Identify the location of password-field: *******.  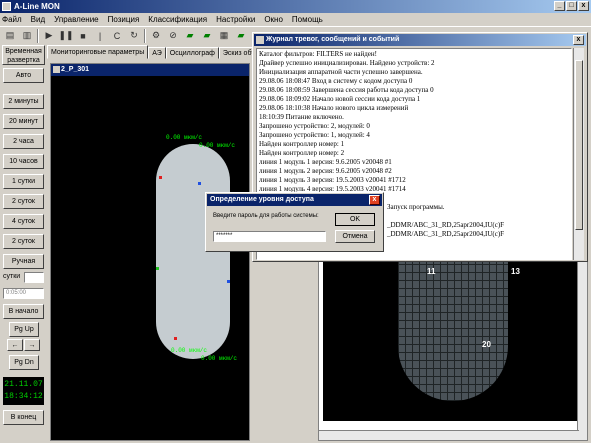
(269, 236).